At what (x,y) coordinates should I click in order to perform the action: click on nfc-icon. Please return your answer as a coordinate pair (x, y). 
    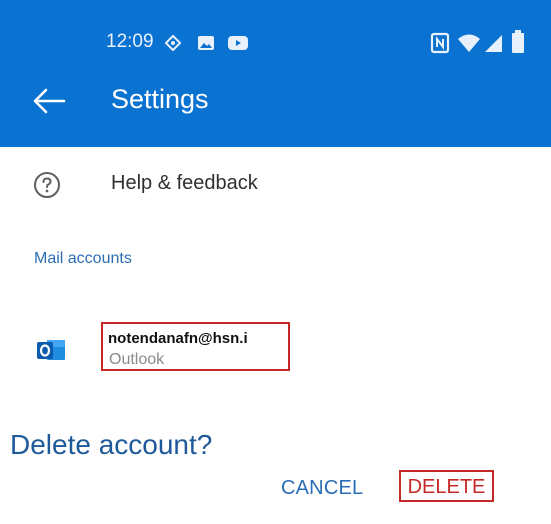
    Looking at the image, I should click on (440, 43).